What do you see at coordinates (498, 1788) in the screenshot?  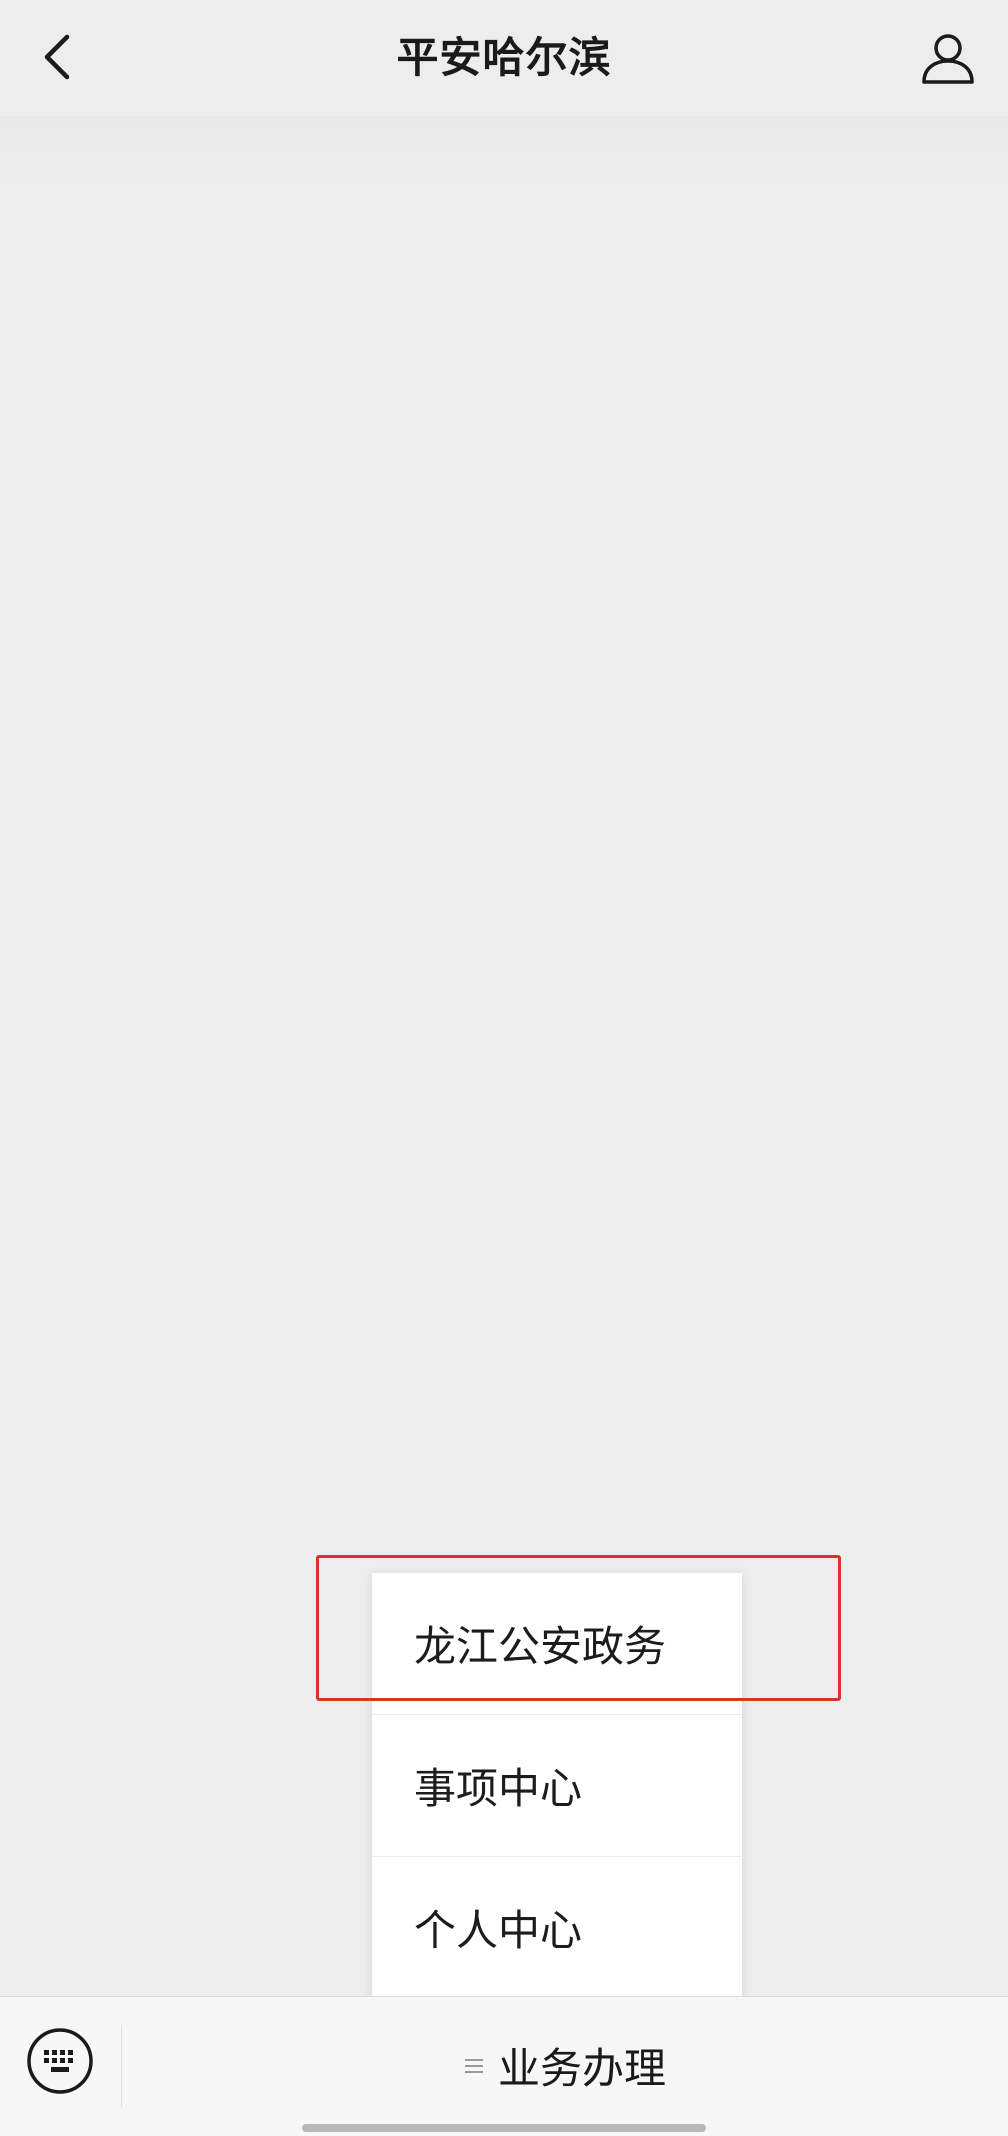 I see `menu-item-label: 事项中心` at bounding box center [498, 1788].